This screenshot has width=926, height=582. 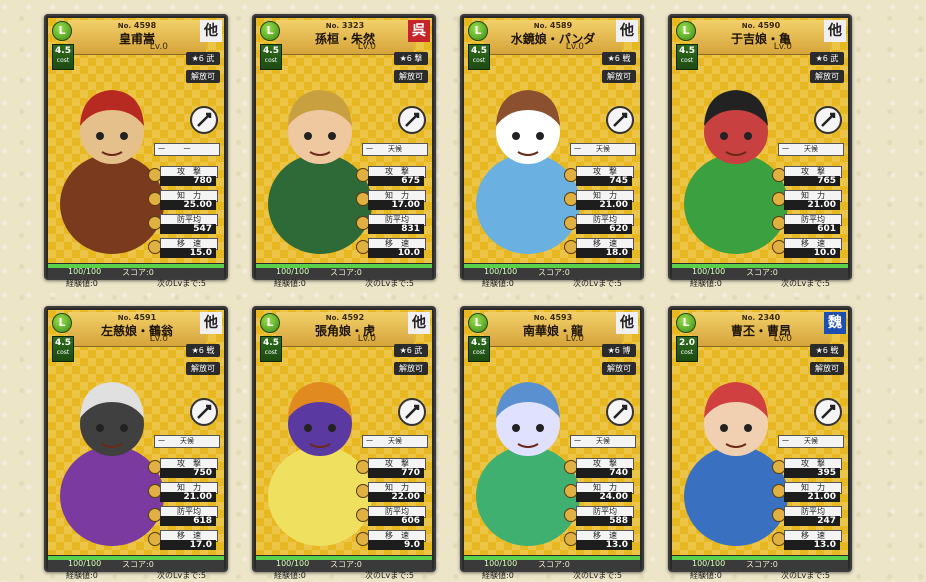 I want to click on skill-label: 一天候, so click(x=395, y=441).